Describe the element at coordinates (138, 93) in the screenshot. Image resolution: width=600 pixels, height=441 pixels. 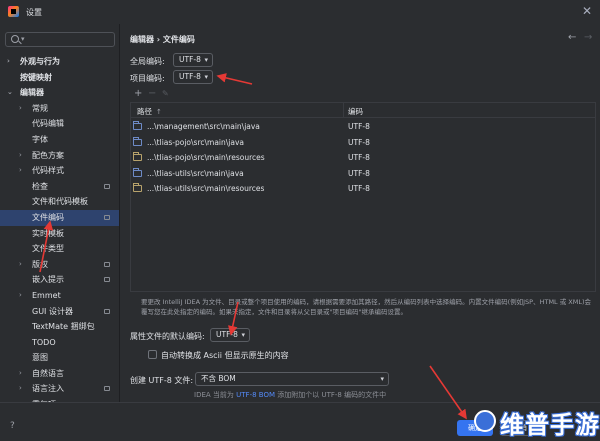
I see `add-icon: +` at that location.